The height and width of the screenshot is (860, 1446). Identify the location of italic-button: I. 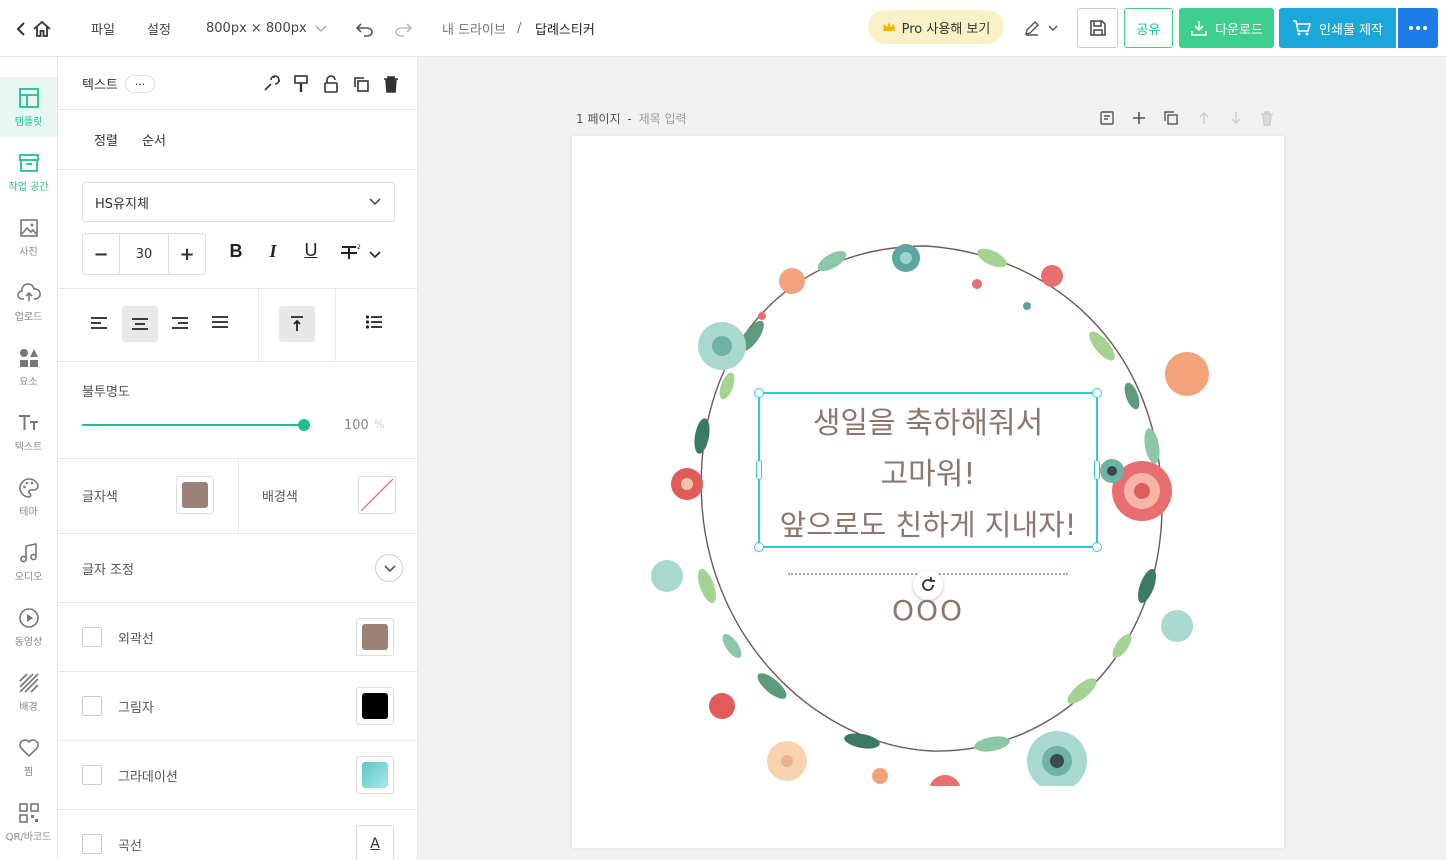
(273, 253).